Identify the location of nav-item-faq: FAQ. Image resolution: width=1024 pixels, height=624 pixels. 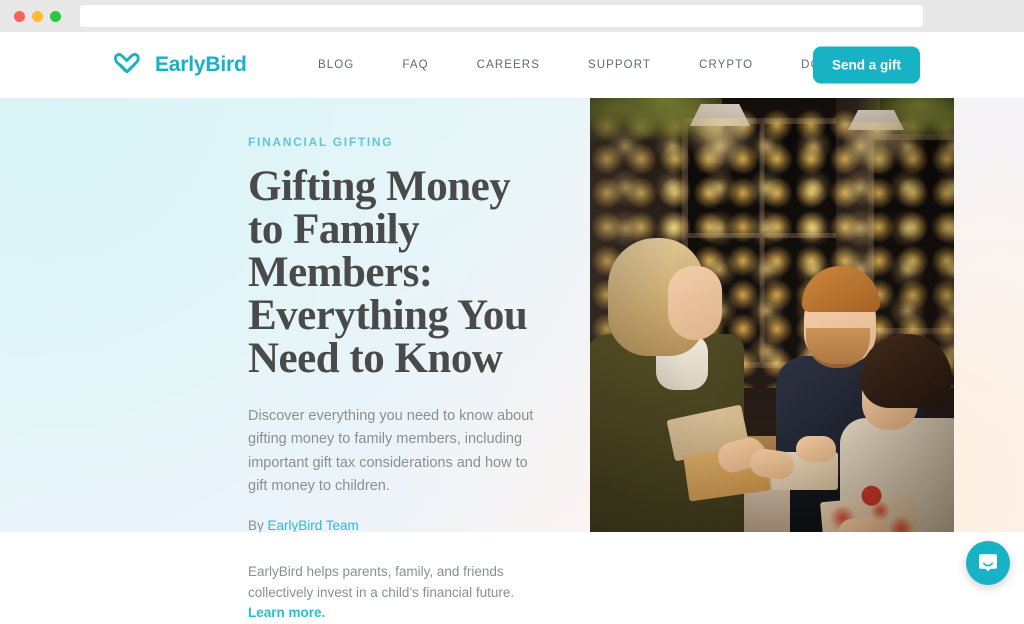
(415, 65).